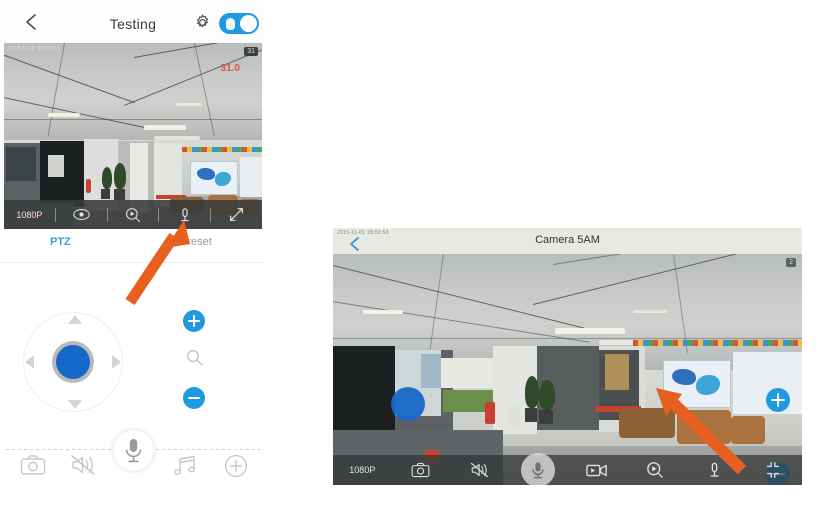  Describe the element at coordinates (75, 404) in the screenshot. I see `ptz-arrow-down-icon` at that location.